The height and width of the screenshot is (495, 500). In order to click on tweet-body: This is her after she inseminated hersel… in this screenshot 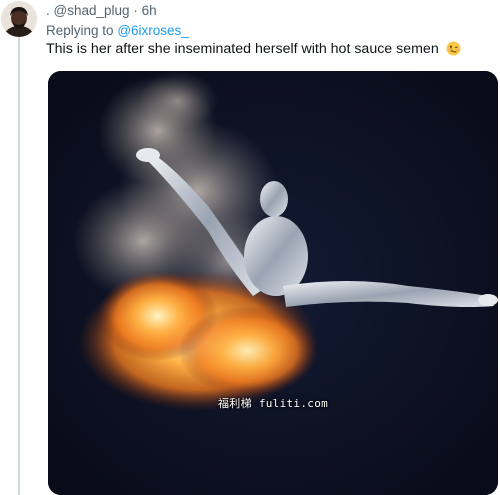, I will do `click(242, 49)`.